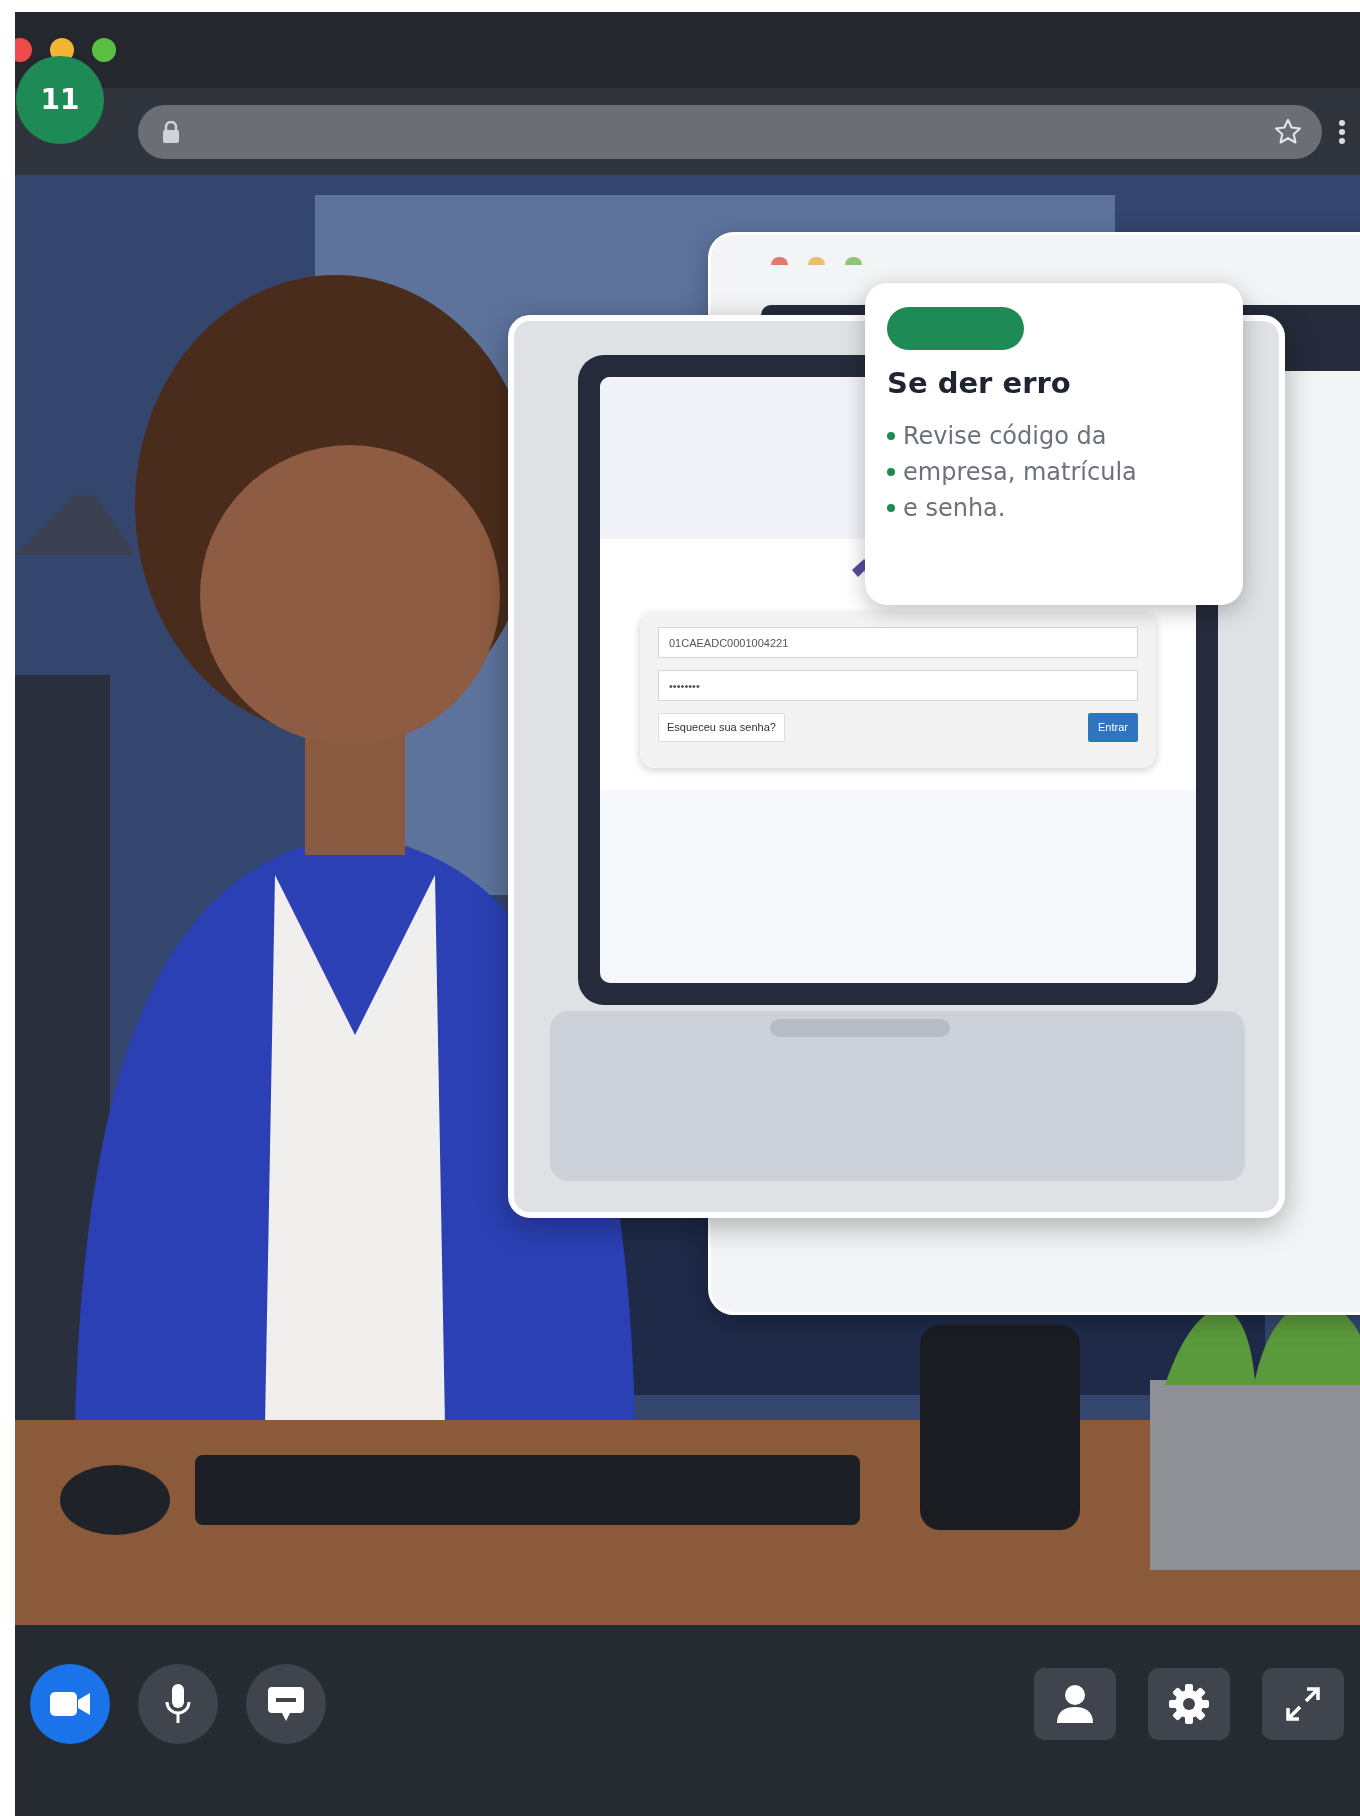 The image size is (1360, 1816). I want to click on tip-text: Revise código da, so click(1005, 436).